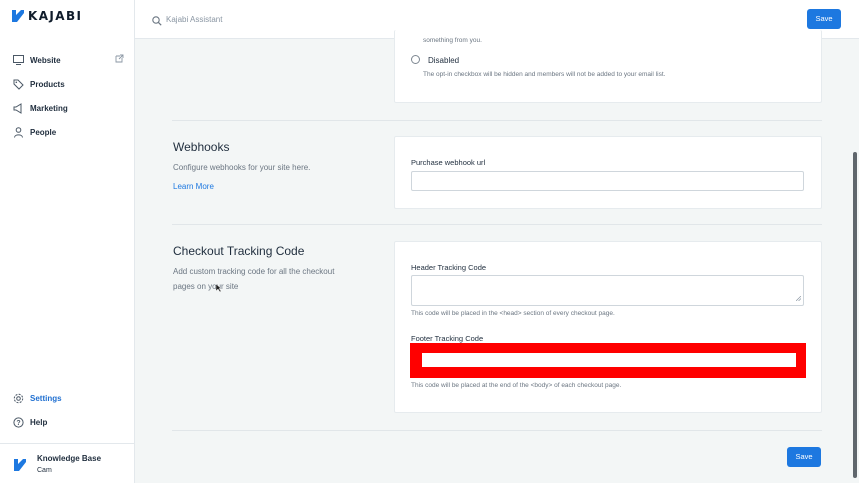 This screenshot has width=859, height=483. I want to click on sidebar-item-label: Settings, so click(46, 398).